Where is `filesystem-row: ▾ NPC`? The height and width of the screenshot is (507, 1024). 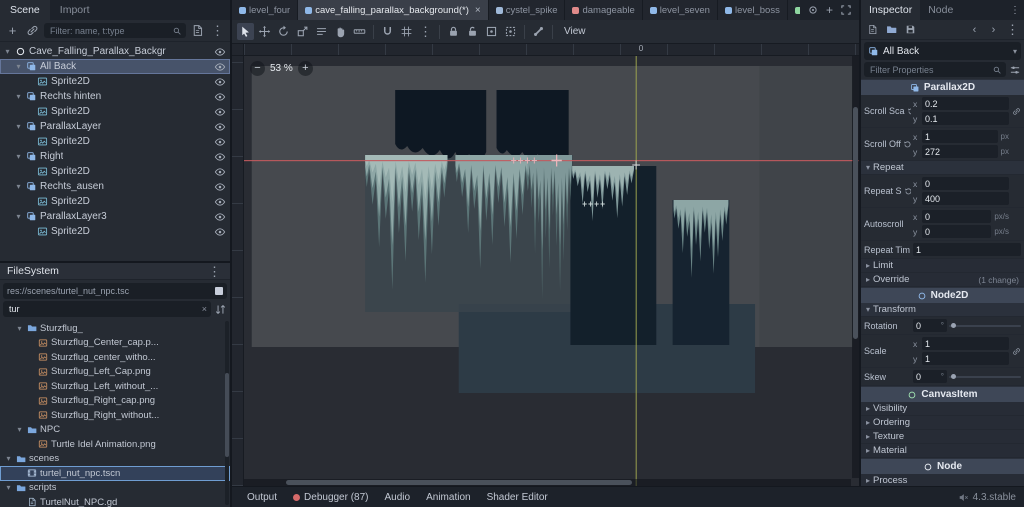
filesystem-row: ▾ NPC is located at coordinates (115, 430).